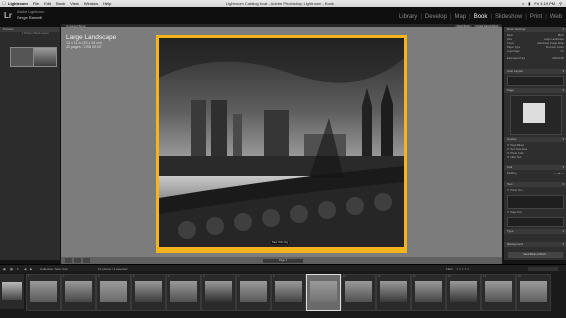 The width and height of the screenshot is (566, 318). I want to click on page-text-toggle: ☐ Page Text, so click(535, 212).